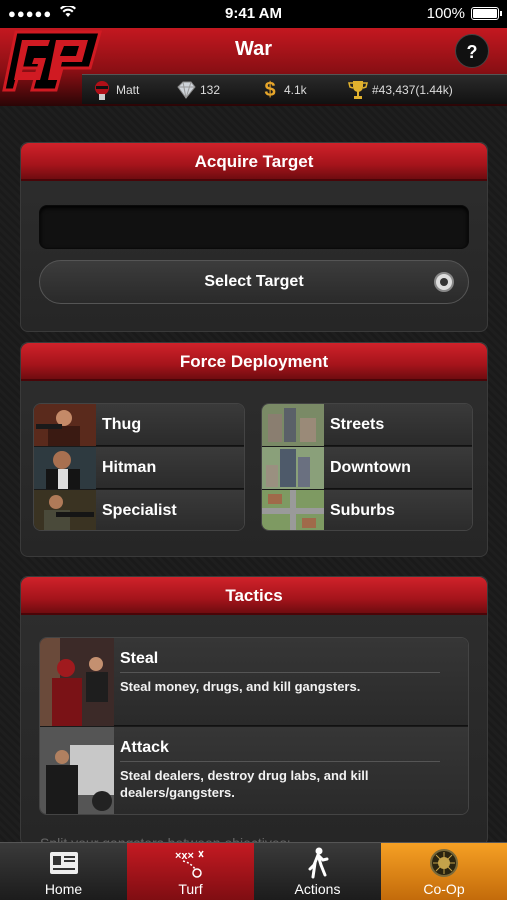  What do you see at coordinates (77, 770) in the screenshot?
I see `attack-icon` at bounding box center [77, 770].